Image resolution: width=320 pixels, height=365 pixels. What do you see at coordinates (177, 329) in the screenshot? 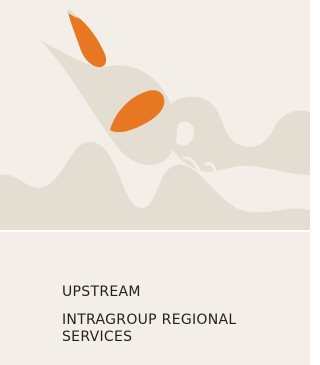
I see `card-title: INTRAGROUP REGIONAL SERVICES` at bounding box center [177, 329].